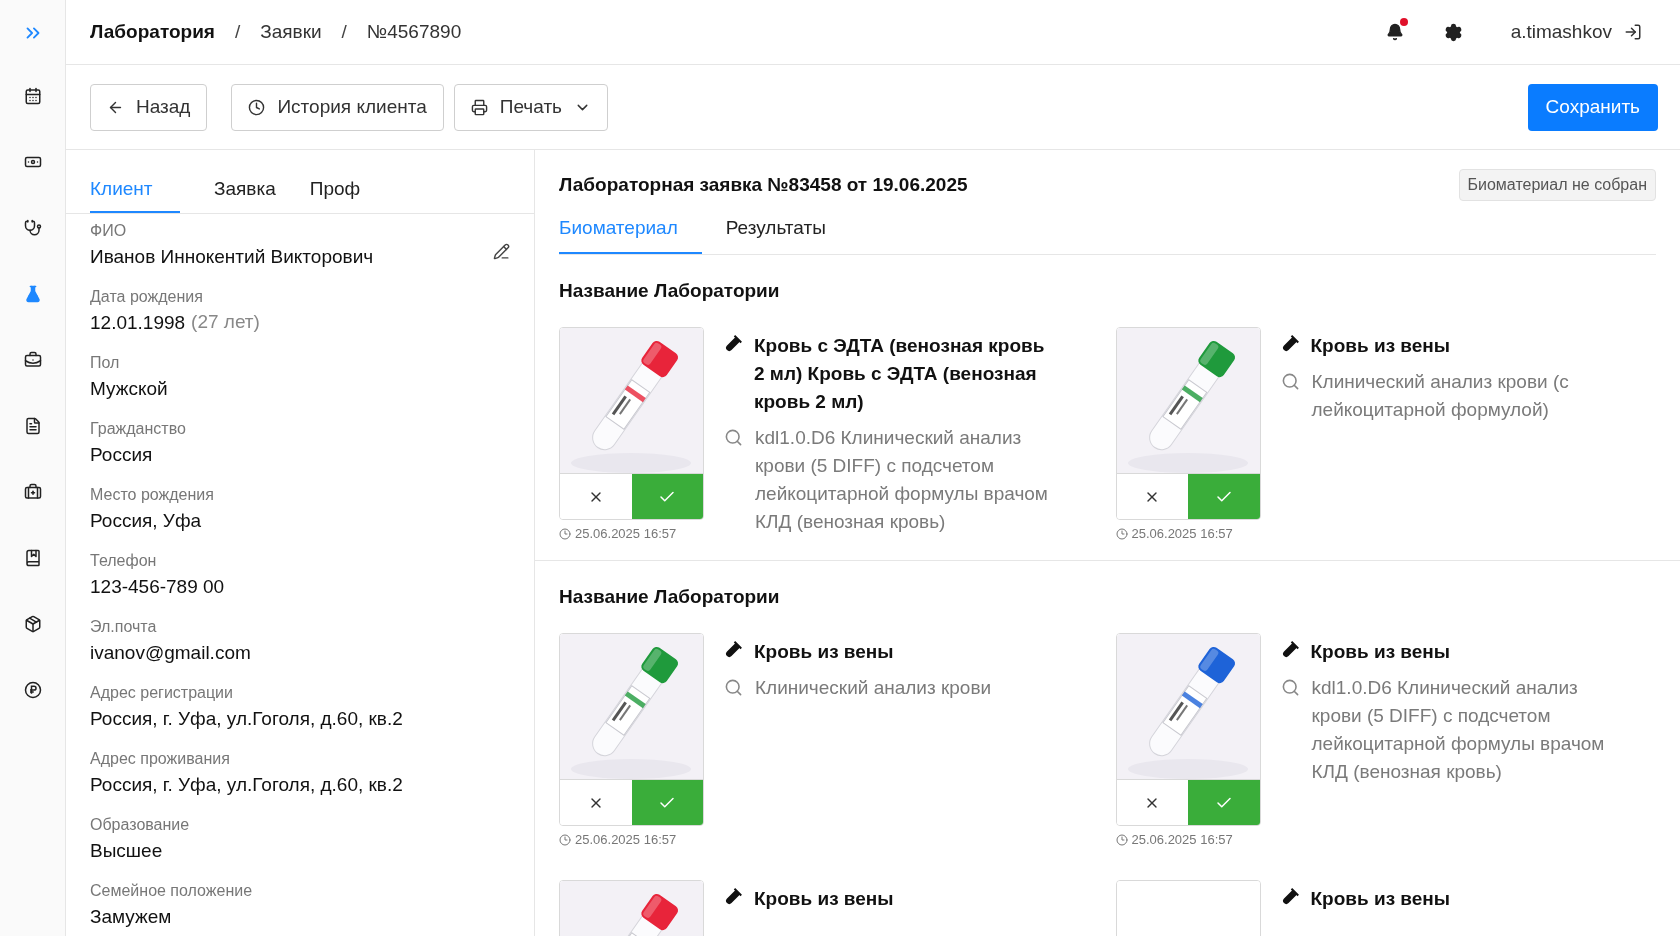  Describe the element at coordinates (335, 194) in the screenshot. I see `client-tab: Проф` at that location.